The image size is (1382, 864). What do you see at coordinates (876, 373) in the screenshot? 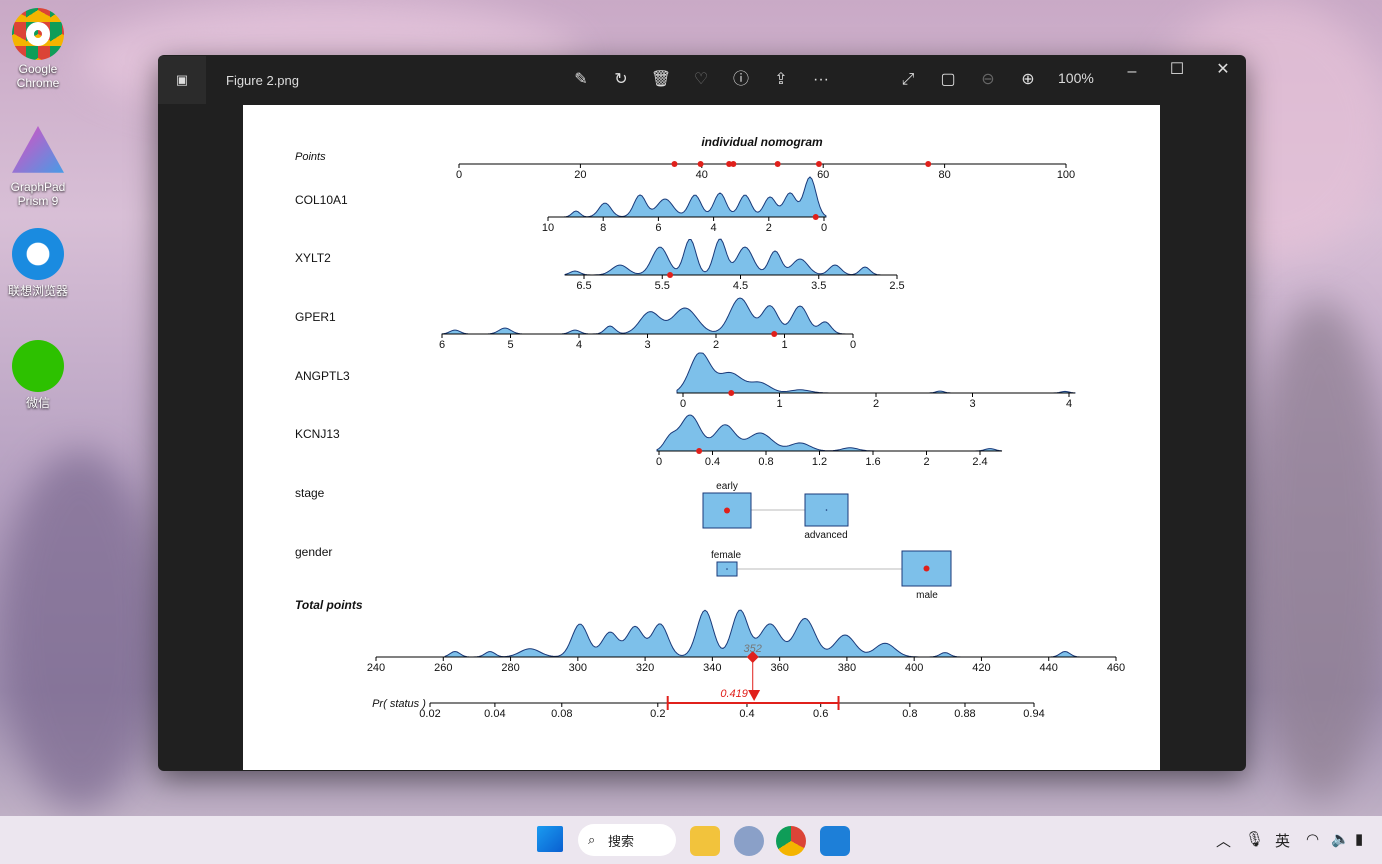
I see `density-ANGPTL3` at bounding box center [876, 373].